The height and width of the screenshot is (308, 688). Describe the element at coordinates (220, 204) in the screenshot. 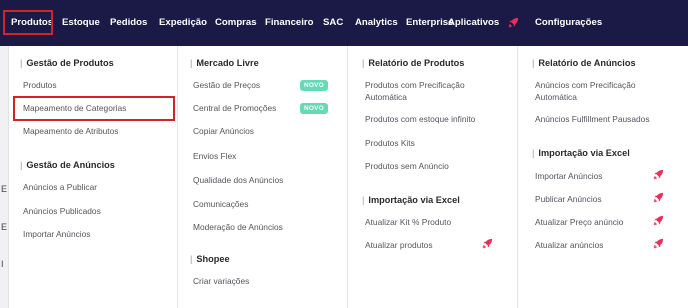

I see `menu-item-comunicacoes: Comunicações` at that location.